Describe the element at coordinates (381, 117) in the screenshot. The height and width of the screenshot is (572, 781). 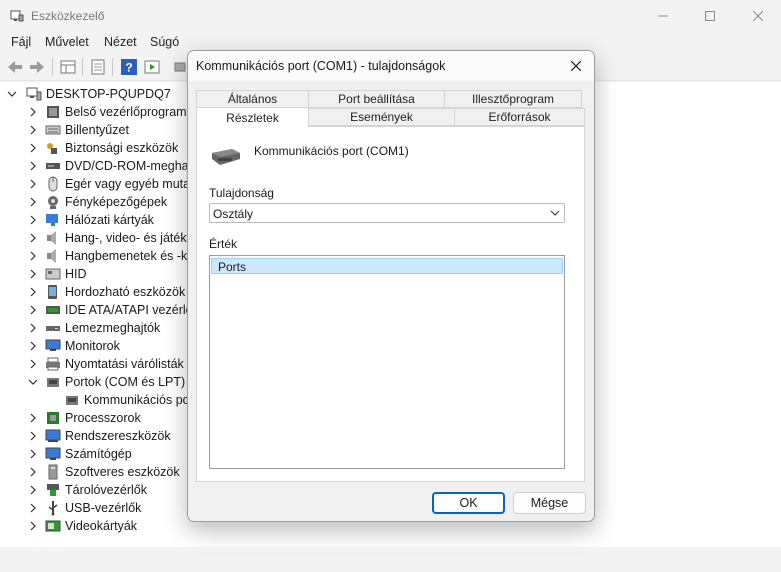
I see `tab-events: Események` at that location.